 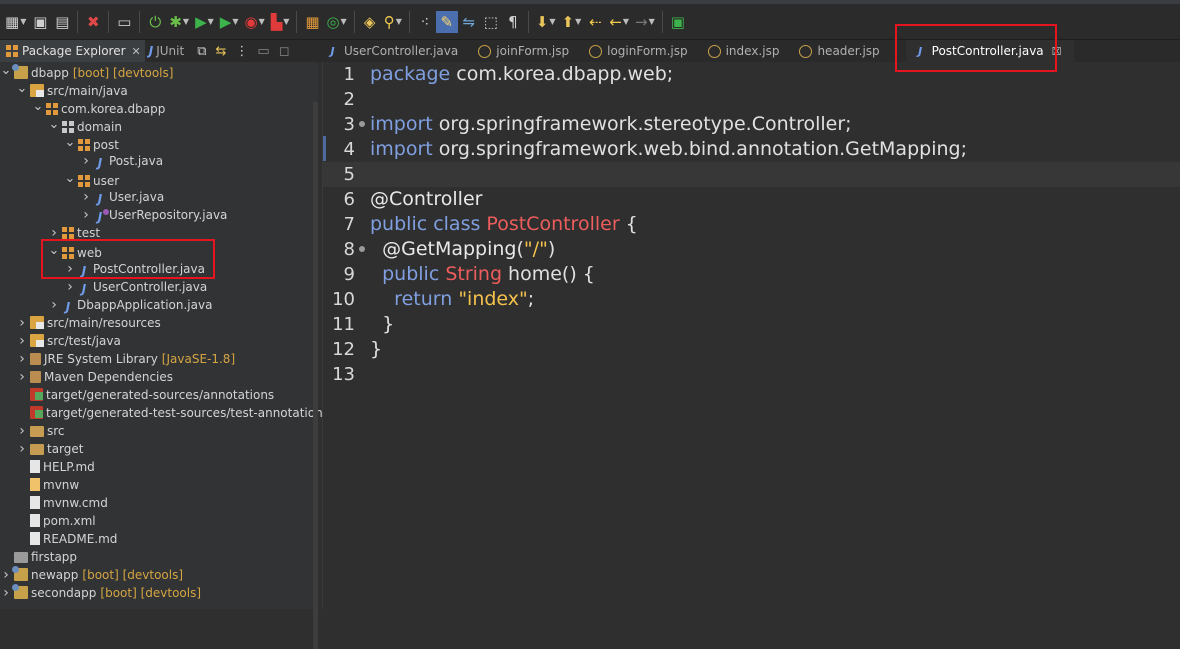 I want to click on stop-icon: ◉ ▼, so click(x=254, y=22).